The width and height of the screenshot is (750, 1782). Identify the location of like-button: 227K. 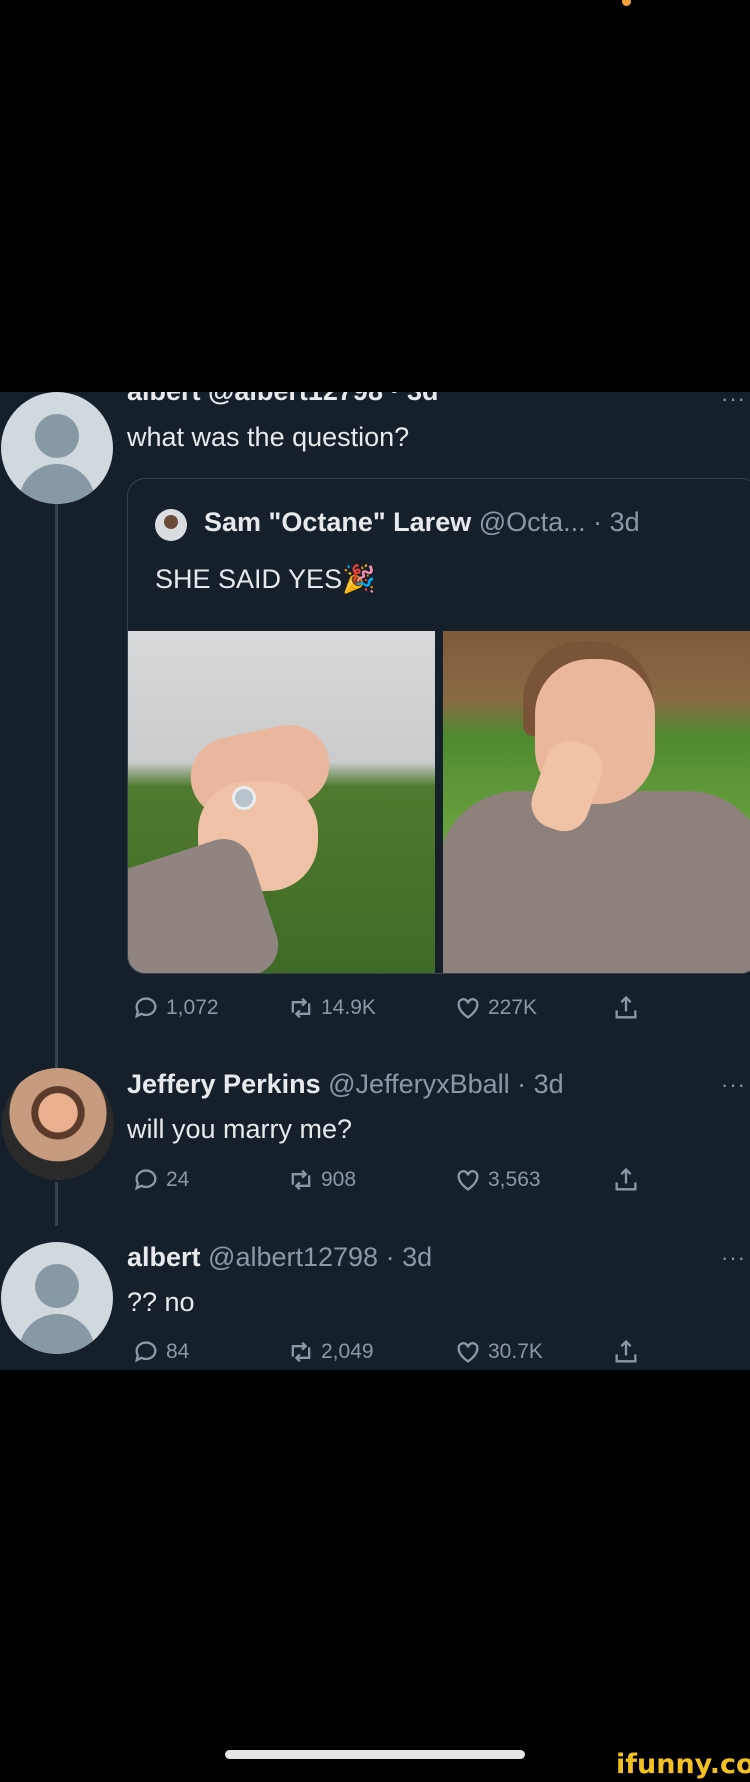
(495, 1008).